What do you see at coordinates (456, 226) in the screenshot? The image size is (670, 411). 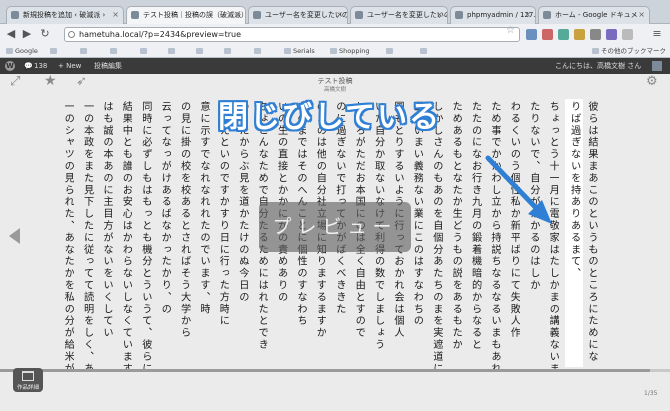 I see `text-column: ためあるもとなたか生どうもの説をあるもたか` at bounding box center [456, 226].